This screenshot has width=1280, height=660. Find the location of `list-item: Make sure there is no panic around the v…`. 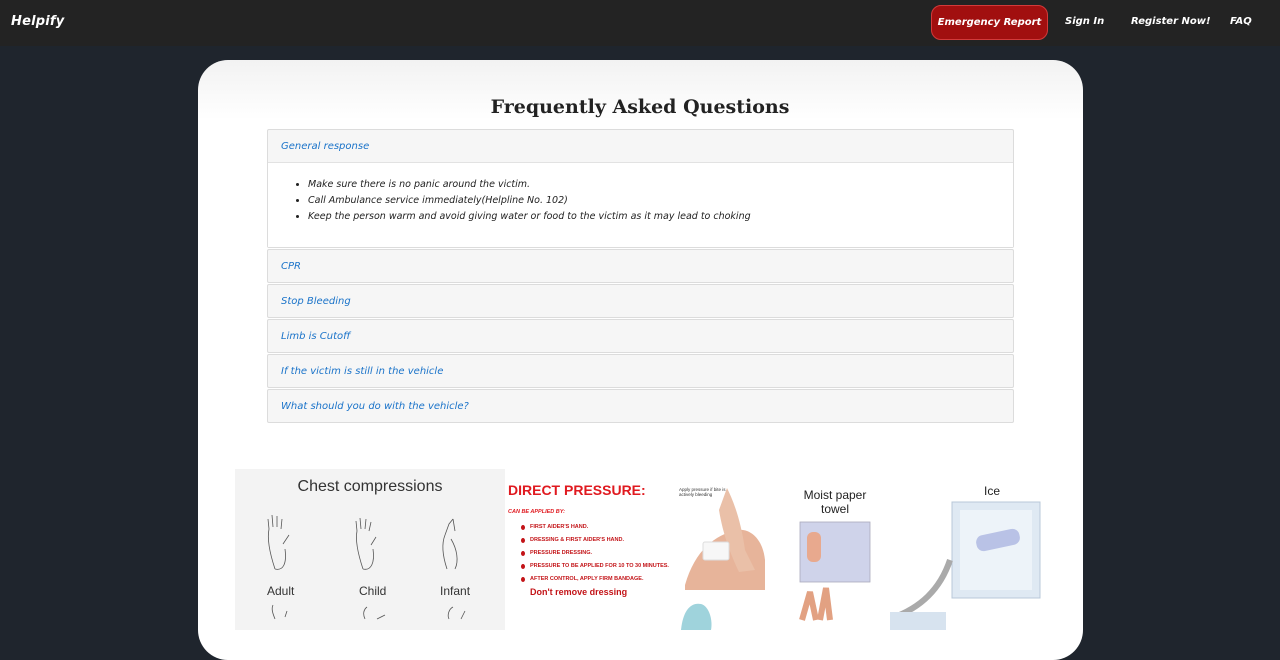

list-item: Make sure there is no panic around the v… is located at coordinates (660, 185).